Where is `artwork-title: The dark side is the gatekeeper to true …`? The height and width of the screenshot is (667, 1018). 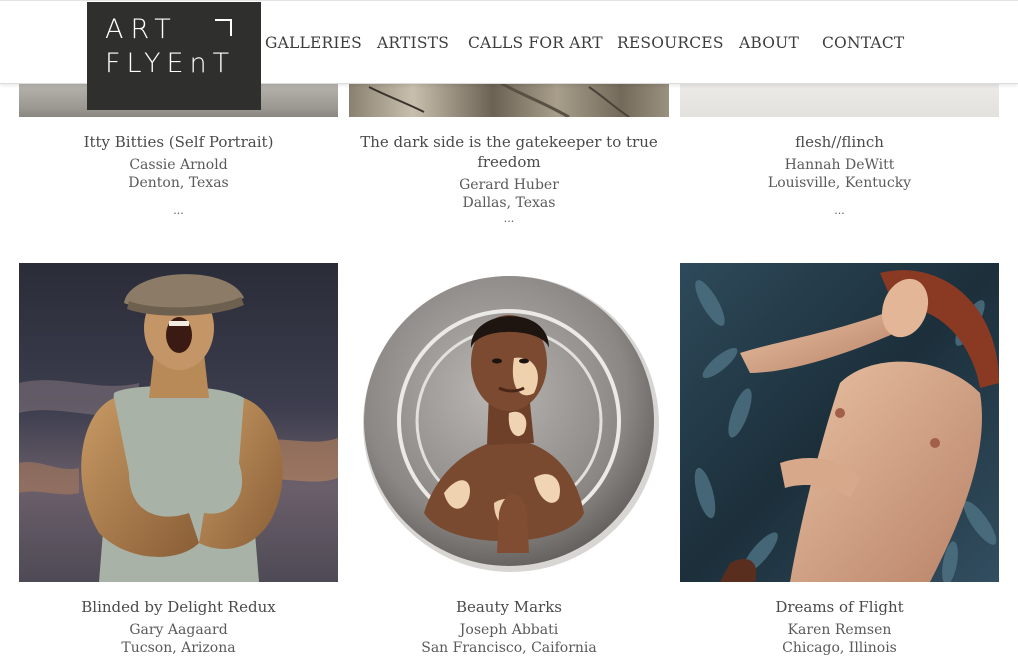 artwork-title: The dark side is the gatekeeper to true … is located at coordinates (509, 152).